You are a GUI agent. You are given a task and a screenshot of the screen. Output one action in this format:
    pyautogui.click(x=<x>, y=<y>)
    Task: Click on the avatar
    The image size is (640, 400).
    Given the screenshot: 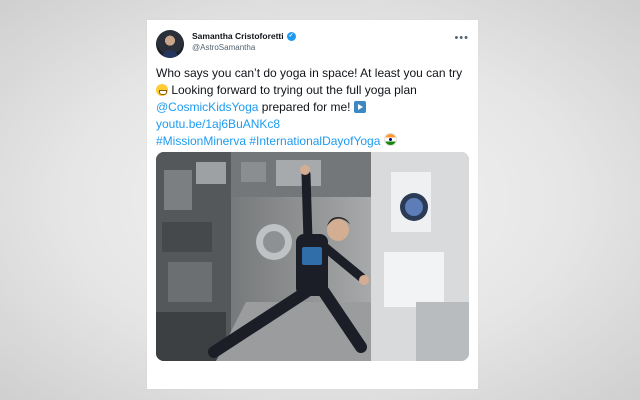 What is the action you would take?
    pyautogui.click(x=170, y=44)
    